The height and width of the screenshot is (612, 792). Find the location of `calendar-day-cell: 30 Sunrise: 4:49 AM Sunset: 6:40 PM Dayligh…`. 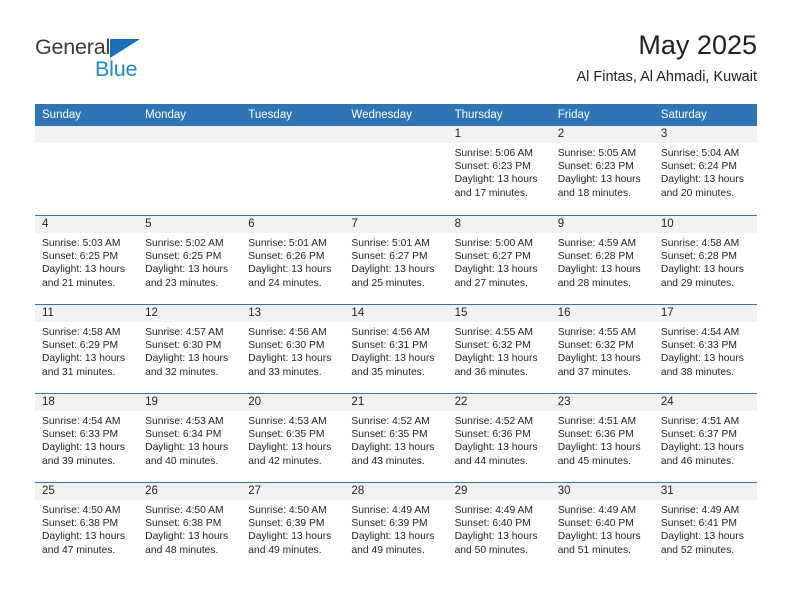

calendar-day-cell: 30 Sunrise: 4:49 AM Sunset: 6:40 PM Dayligh… is located at coordinates (602, 527).